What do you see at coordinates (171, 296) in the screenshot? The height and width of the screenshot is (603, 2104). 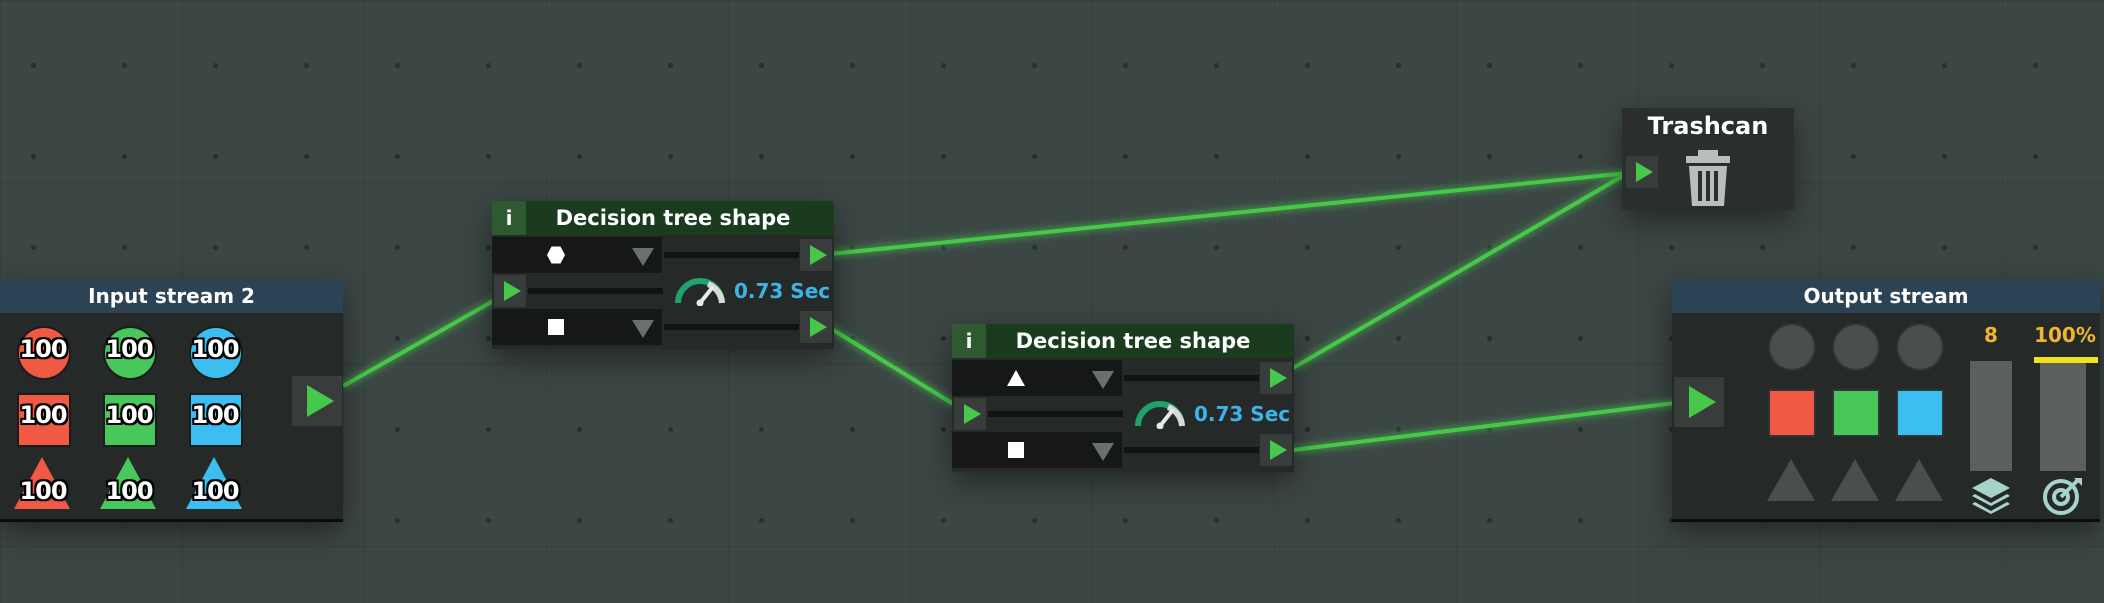 I see `input-stream-title: Input stream 2` at bounding box center [171, 296].